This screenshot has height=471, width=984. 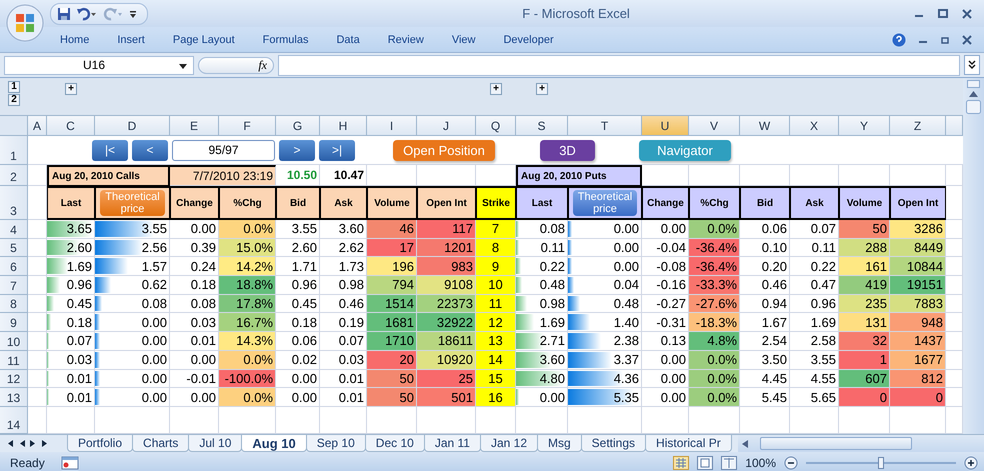 I want to click on strike-cell: 11, so click(x=496, y=304).